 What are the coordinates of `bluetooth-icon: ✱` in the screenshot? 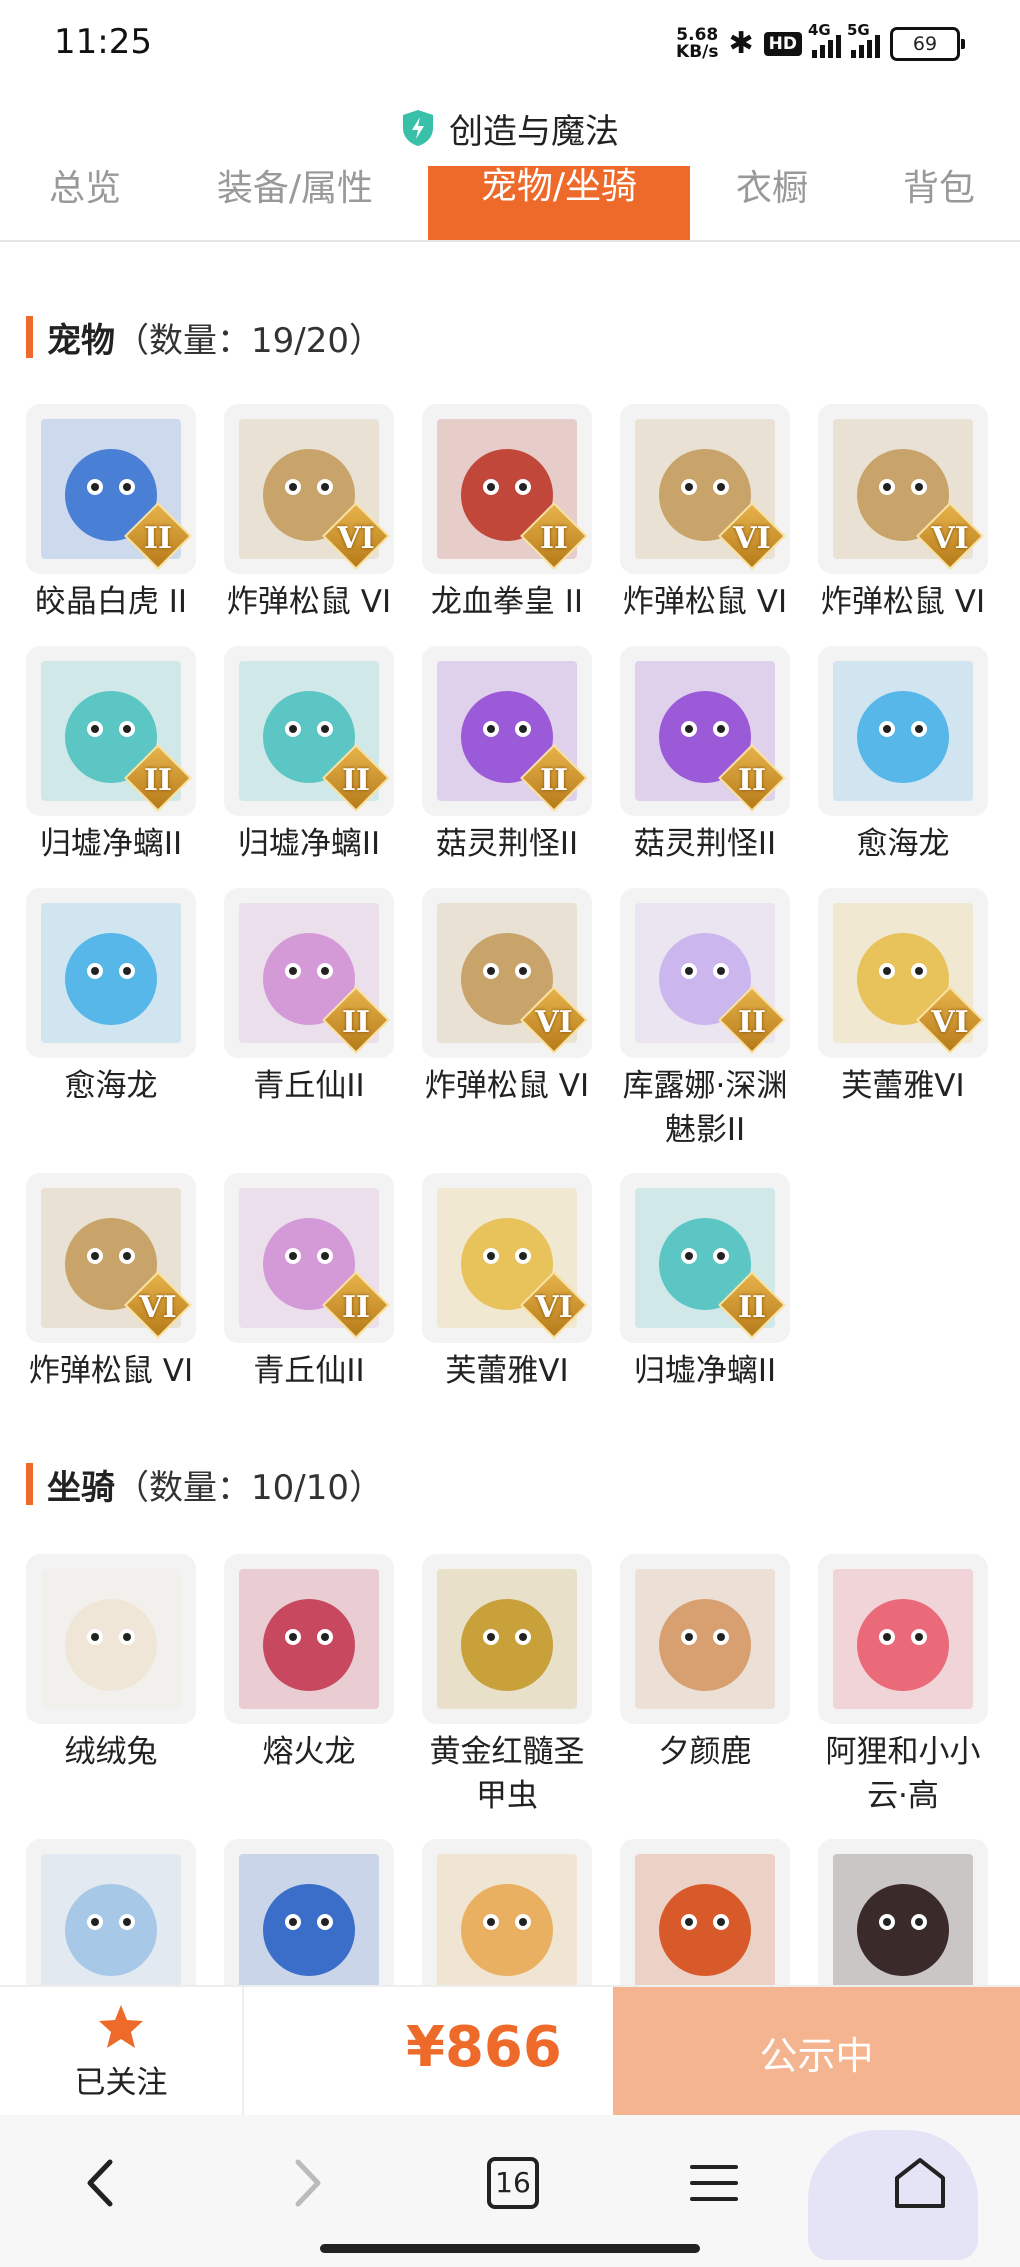 It's located at (741, 43).